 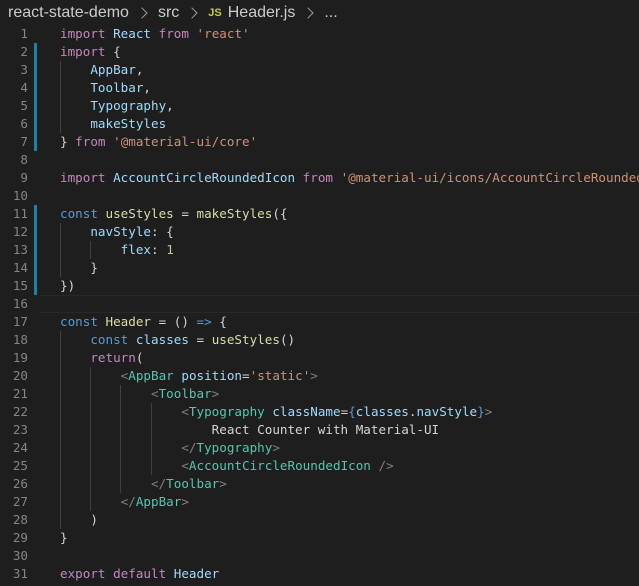 I want to click on line-number: 5, so click(x=24, y=105).